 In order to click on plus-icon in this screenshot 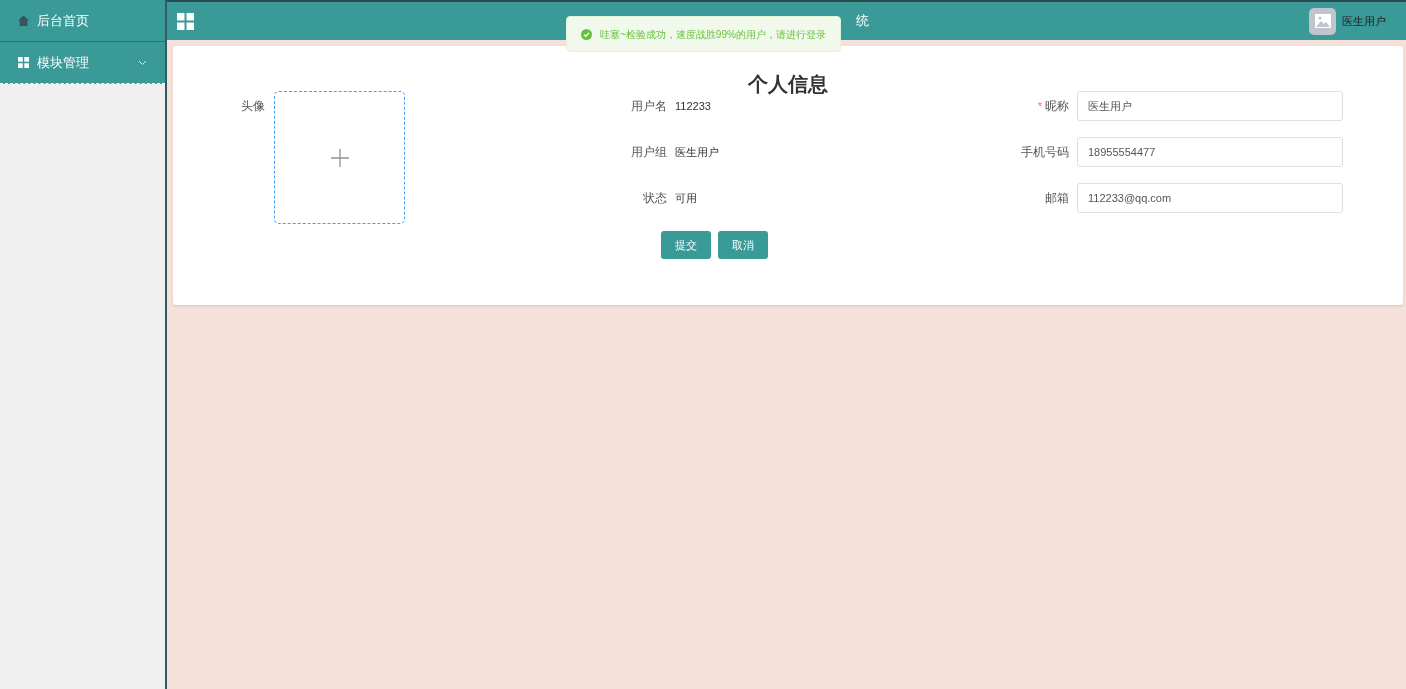, I will do `click(339, 157)`.